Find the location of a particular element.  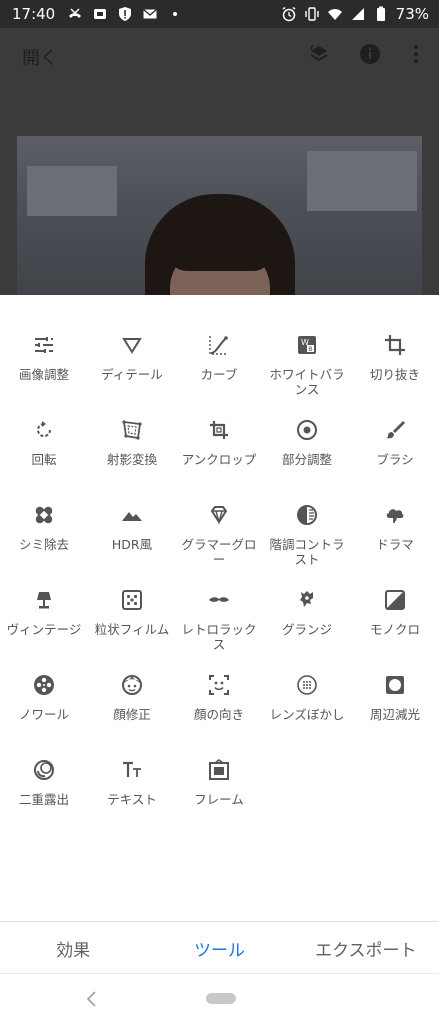

svg-text: B is located at coordinates (310, 349).